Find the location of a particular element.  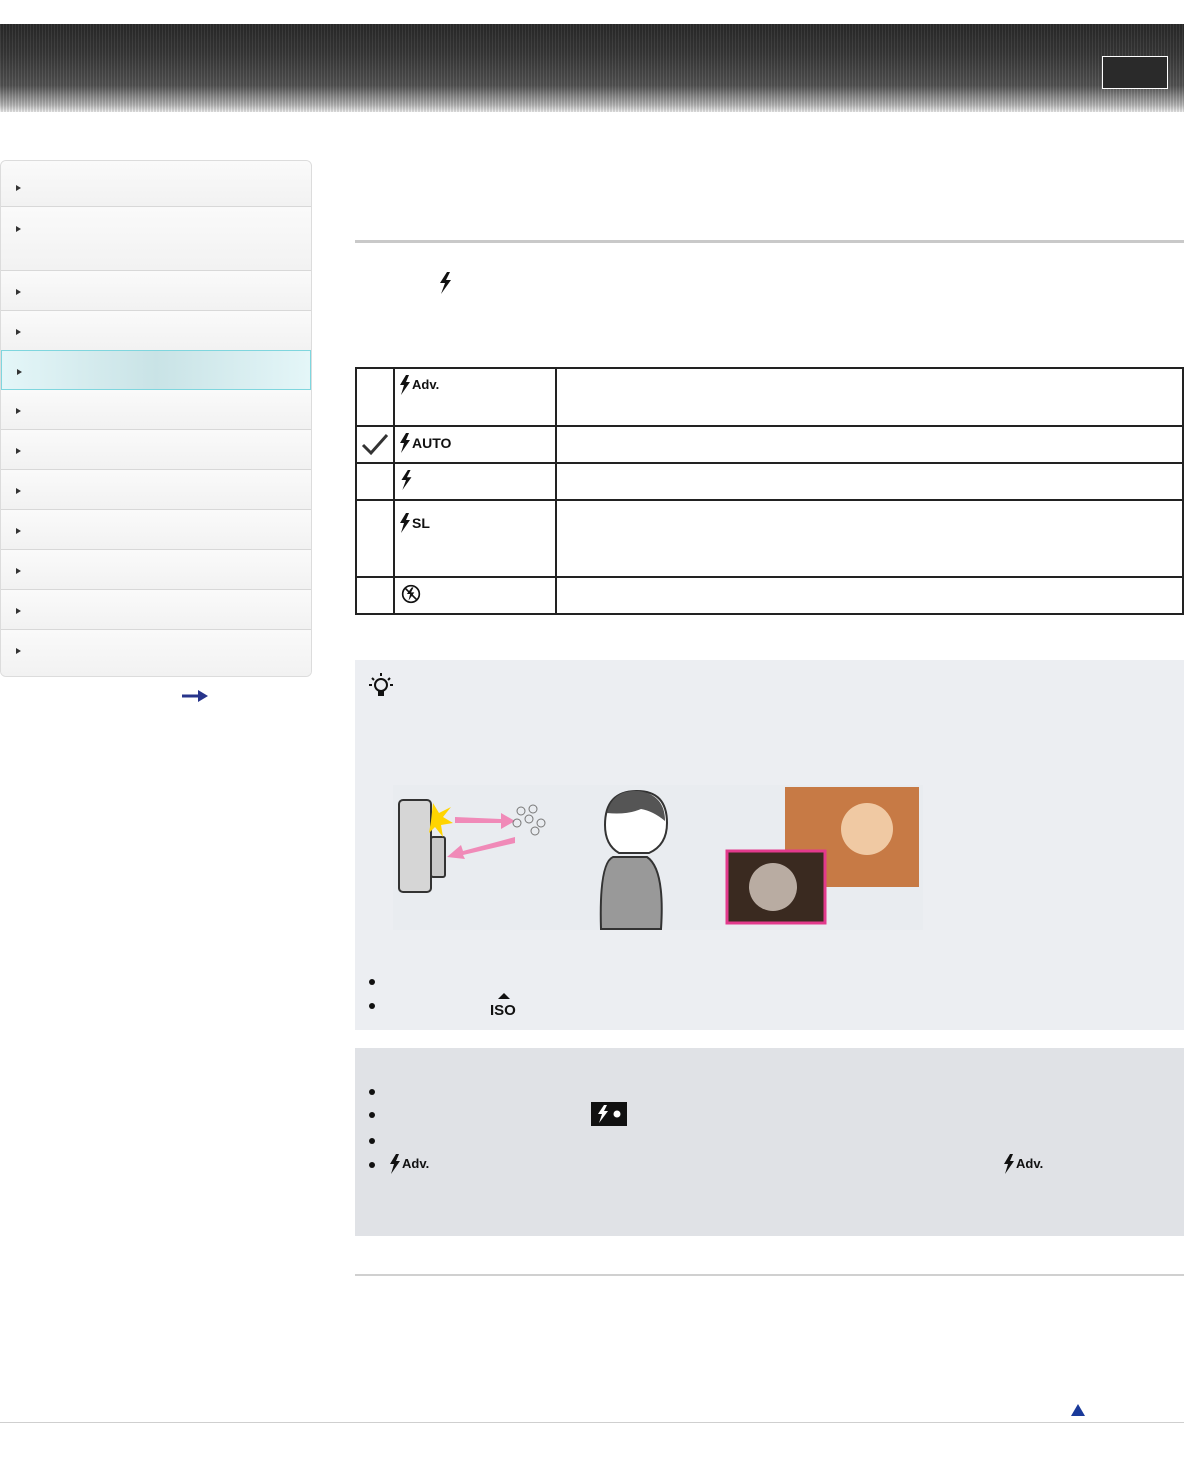

flash-icon is located at coordinates (445, 283).